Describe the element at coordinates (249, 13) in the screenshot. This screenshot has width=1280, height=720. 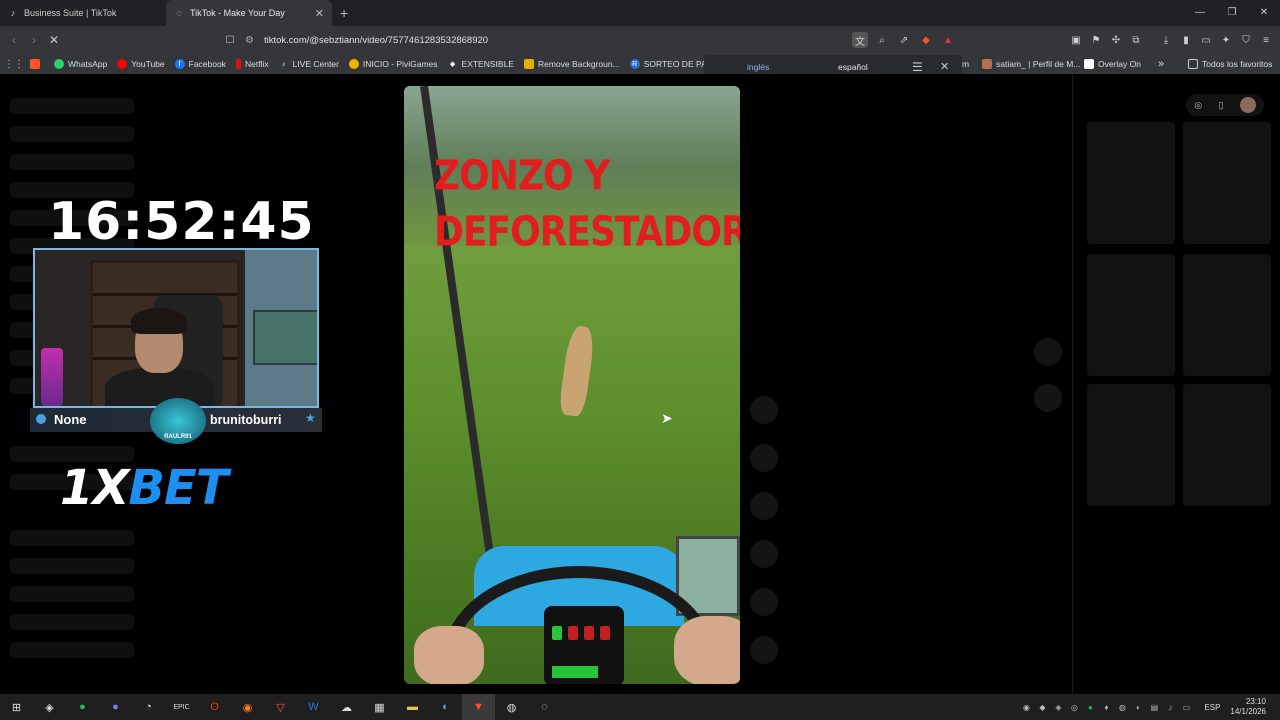
I see `tab-tiktok: ◌ TikTok - Make Your Day ✕` at that location.